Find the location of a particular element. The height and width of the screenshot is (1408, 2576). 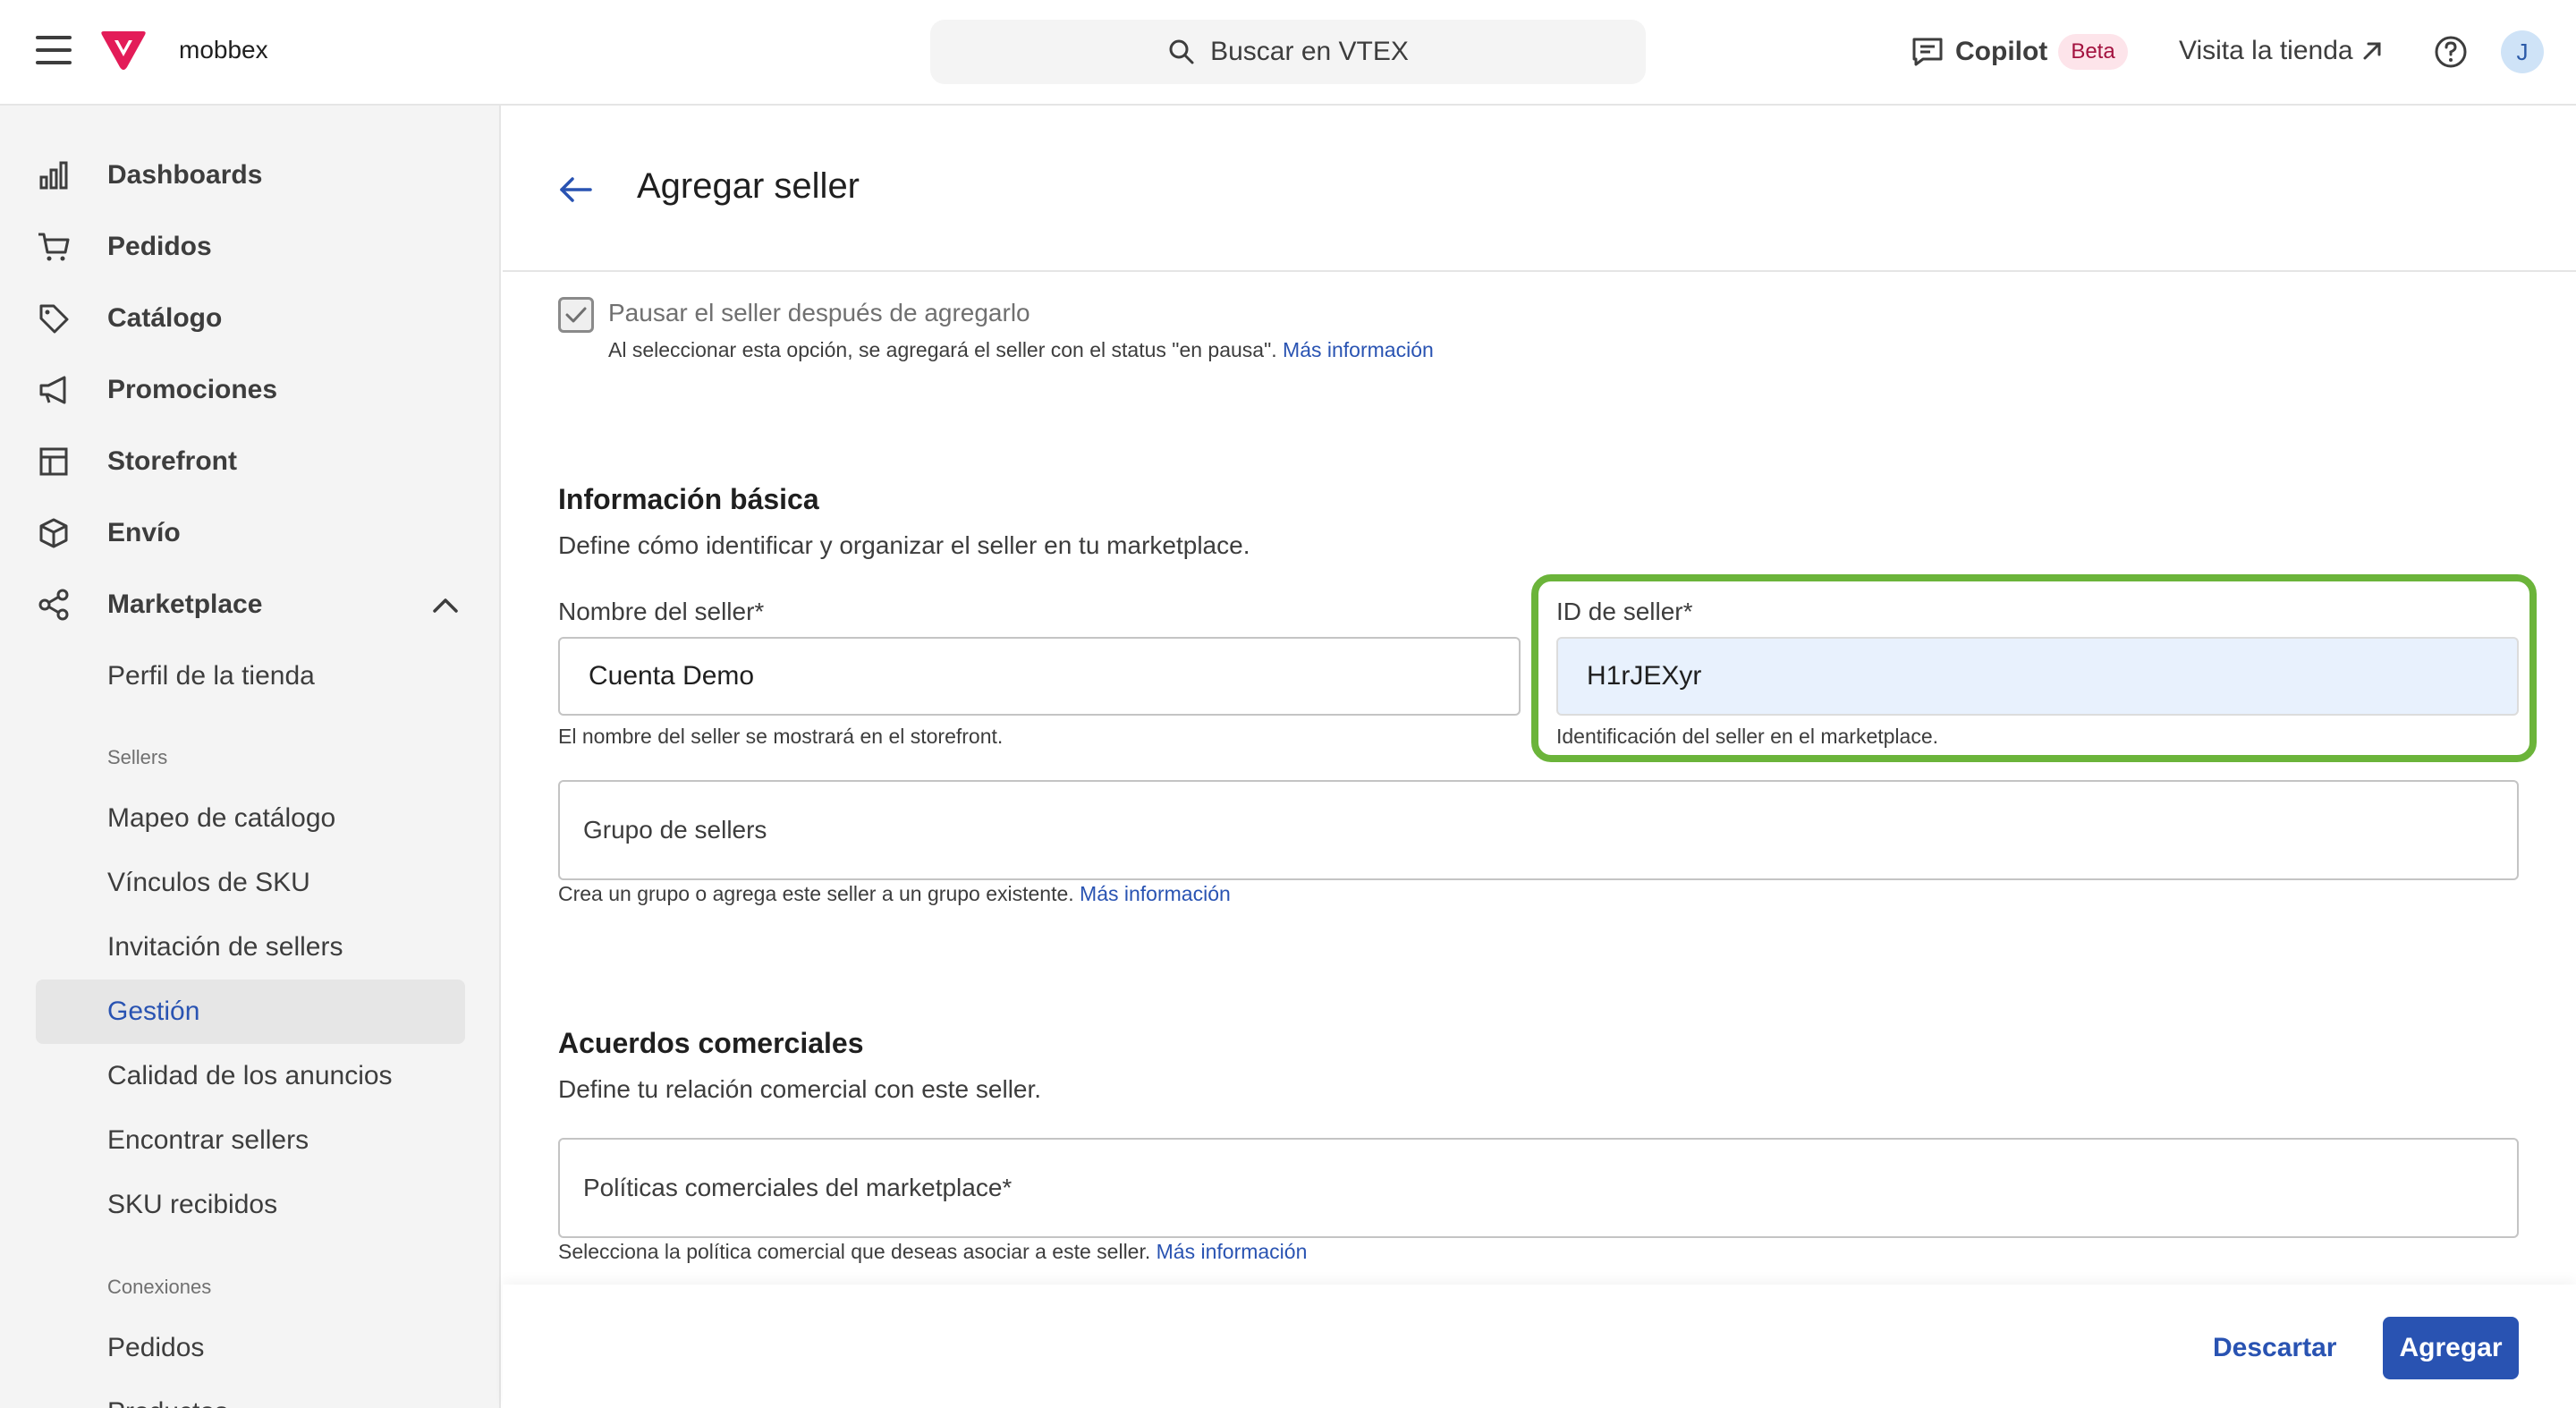

user-avatar: J is located at coordinates (2522, 51).